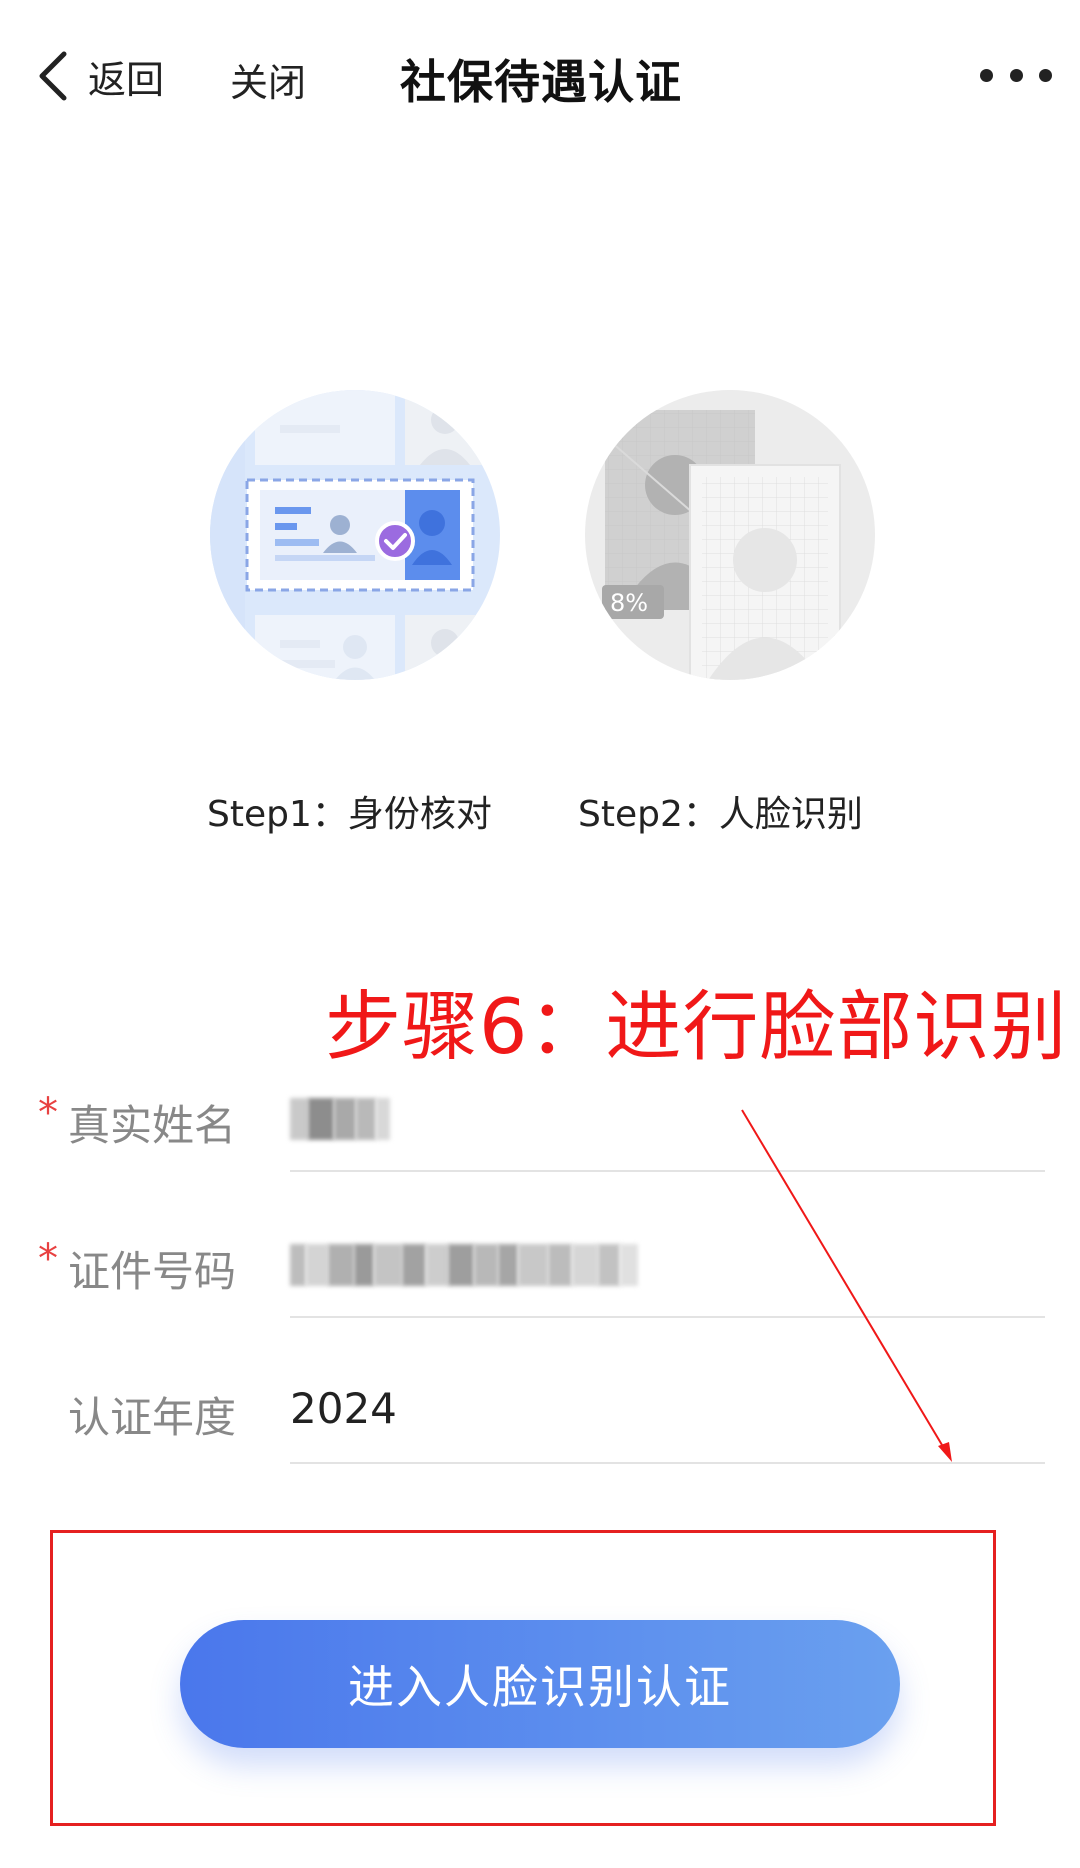  Describe the element at coordinates (540, 1120) in the screenshot. I see `name-field-row: * 真实姓名` at that location.